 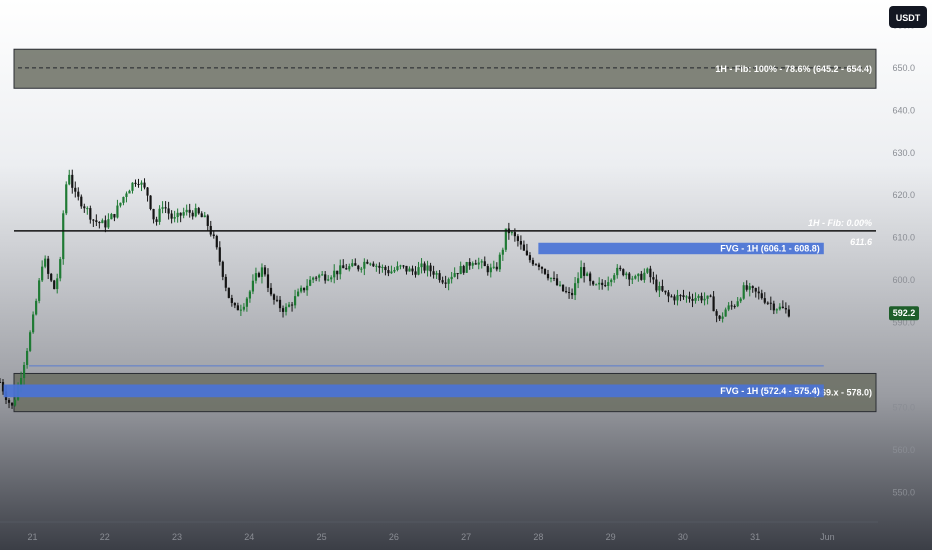 What do you see at coordinates (903, 492) in the screenshot?
I see `y-tick-label: 550.0` at bounding box center [903, 492].